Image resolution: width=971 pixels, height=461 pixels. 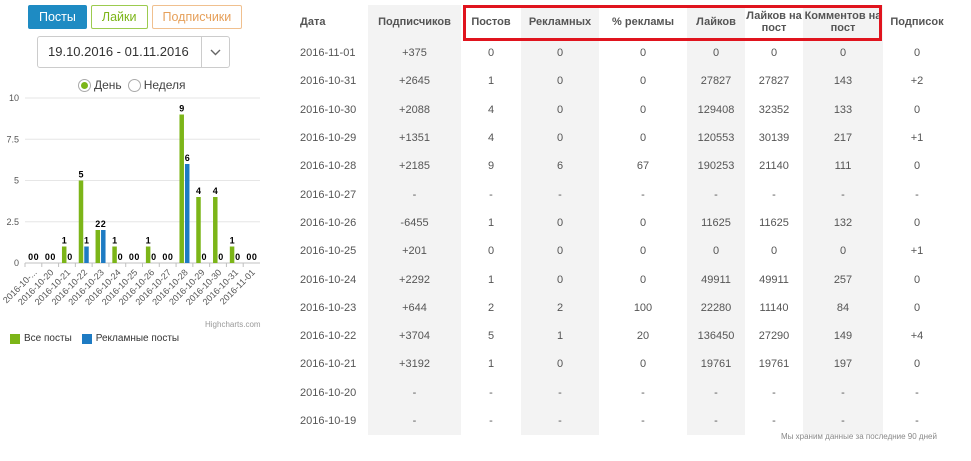 What do you see at coordinates (620, 251) in the screenshot?
I see `table-row: 2016-10-25 +201 0 0 0 0 0 0 +1` at bounding box center [620, 251].